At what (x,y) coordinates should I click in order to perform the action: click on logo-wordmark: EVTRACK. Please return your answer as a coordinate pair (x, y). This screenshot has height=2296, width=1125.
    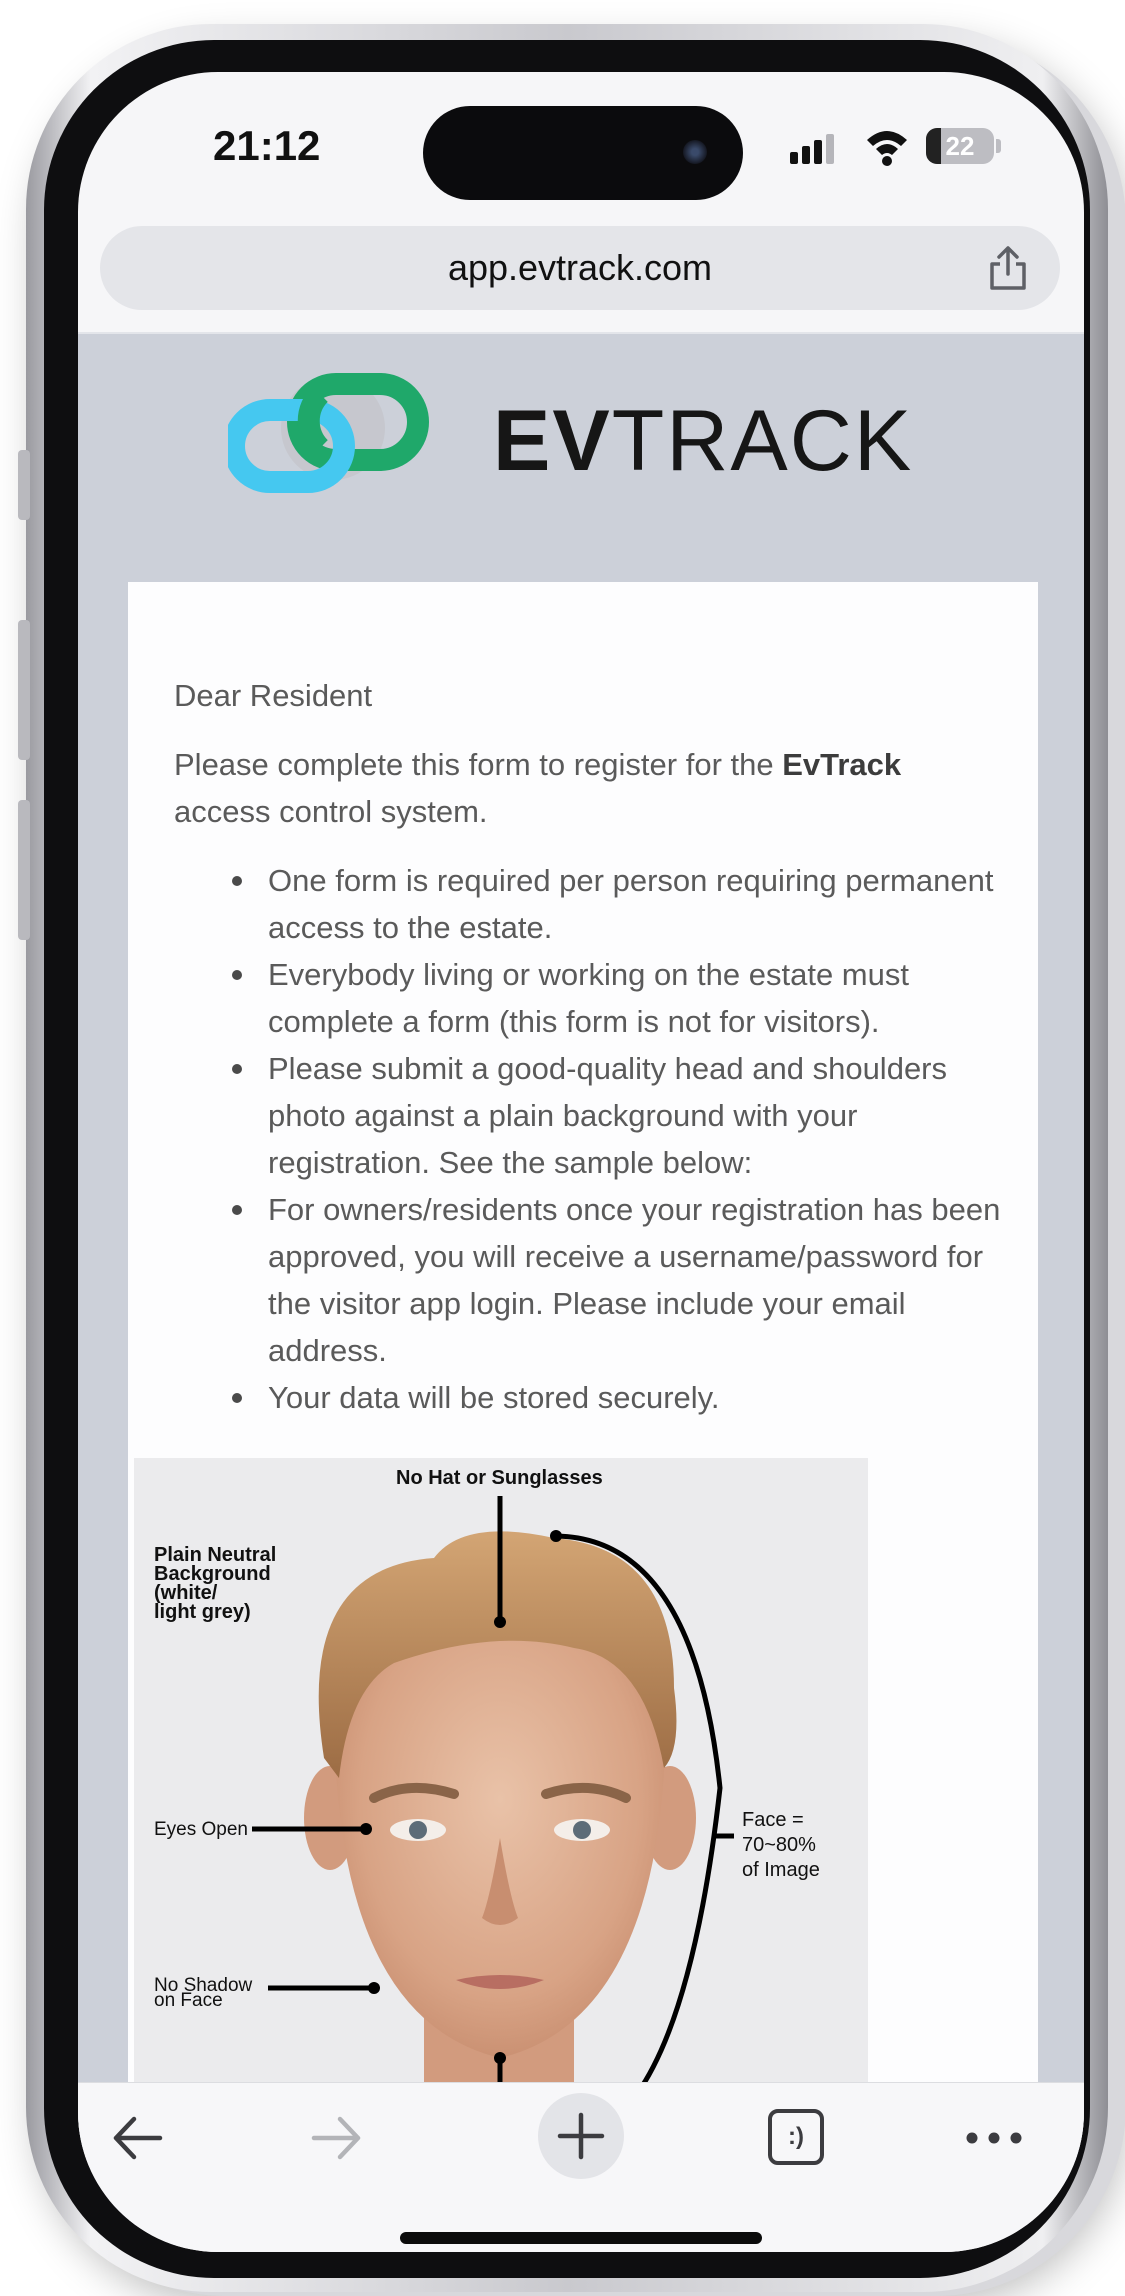
    Looking at the image, I should click on (703, 441).